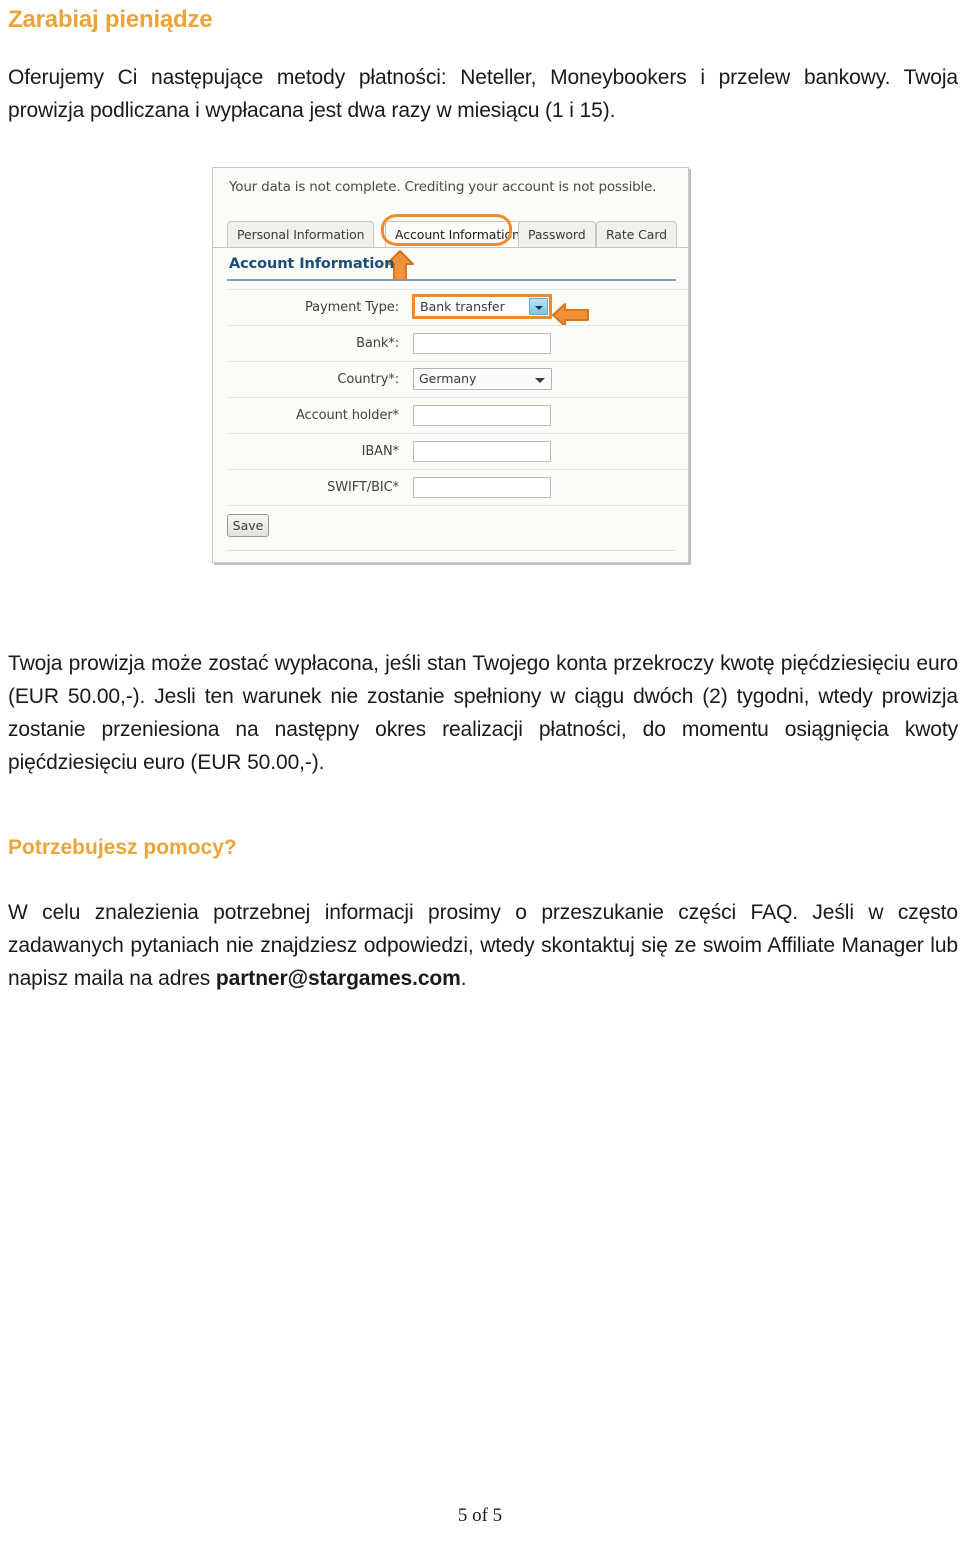  What do you see at coordinates (457, 234) in the screenshot?
I see `tab-account-information: Account Information` at bounding box center [457, 234].